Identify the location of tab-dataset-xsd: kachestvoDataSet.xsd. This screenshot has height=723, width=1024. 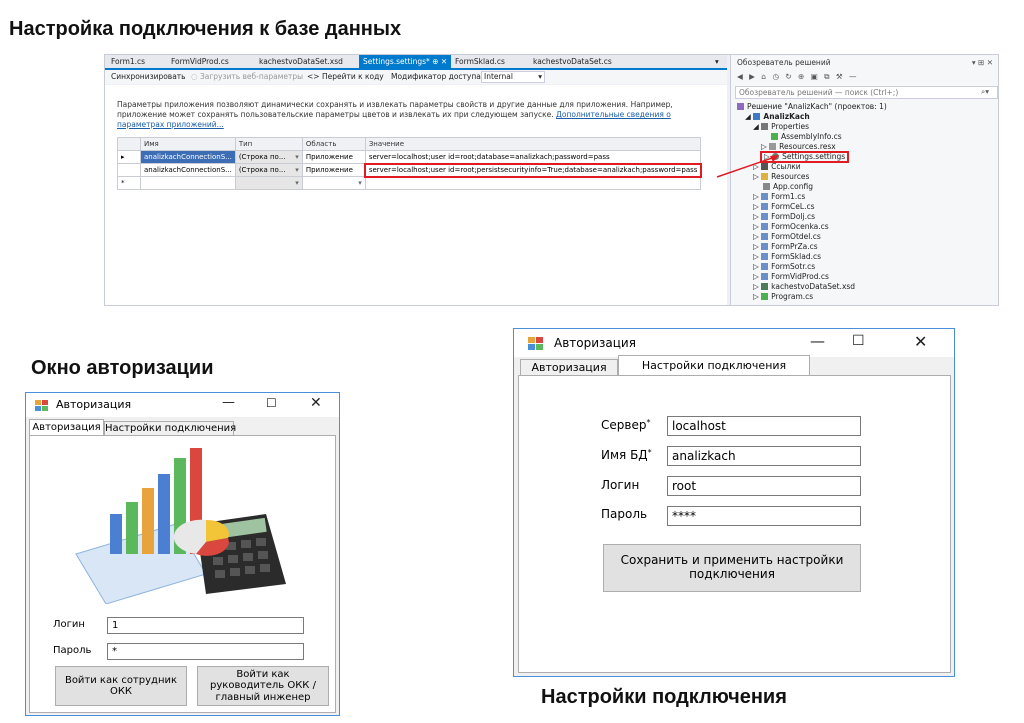
(301, 61).